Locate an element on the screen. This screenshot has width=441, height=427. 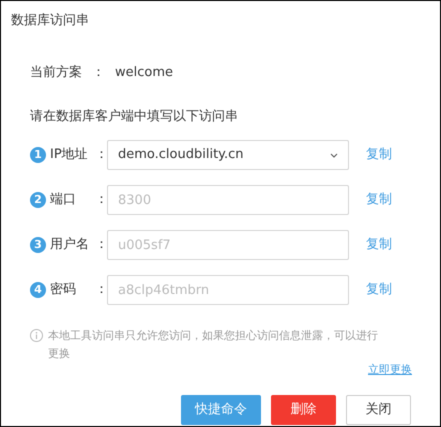
dialog-button: 快捷命令 is located at coordinates (221, 410).